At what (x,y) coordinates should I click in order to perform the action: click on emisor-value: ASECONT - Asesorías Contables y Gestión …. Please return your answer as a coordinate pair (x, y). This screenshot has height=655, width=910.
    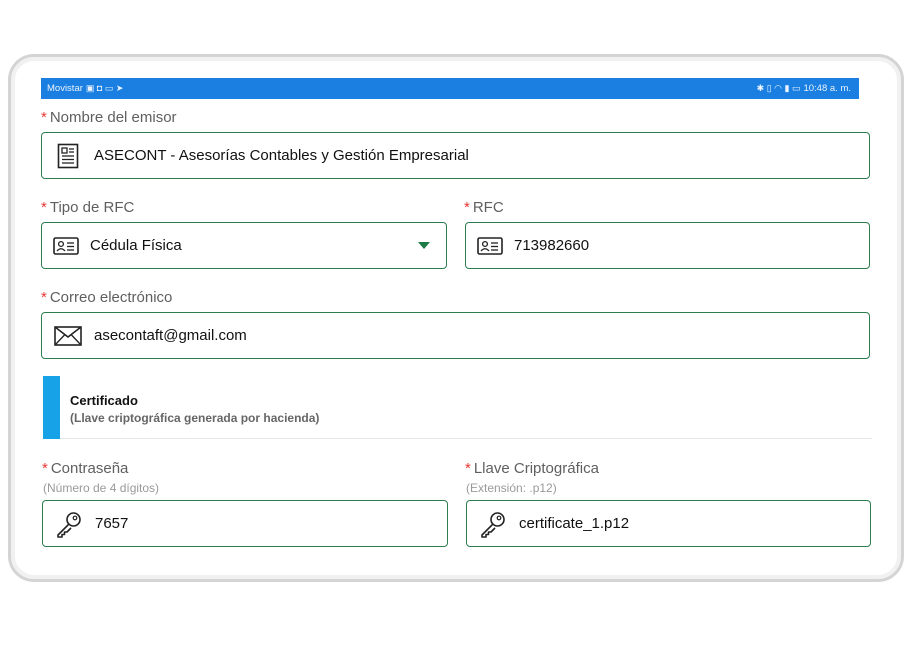
    Looking at the image, I should click on (281, 155).